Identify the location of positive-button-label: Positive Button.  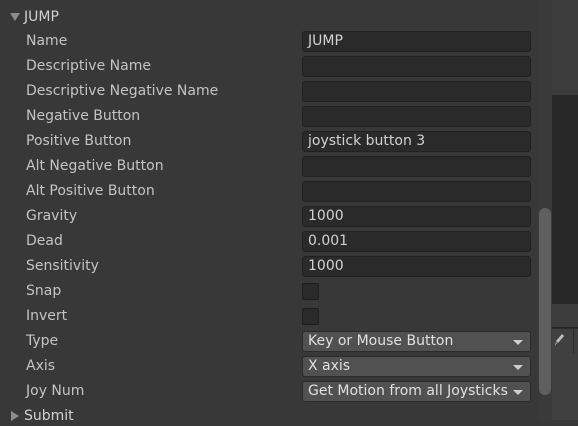
(79, 141).